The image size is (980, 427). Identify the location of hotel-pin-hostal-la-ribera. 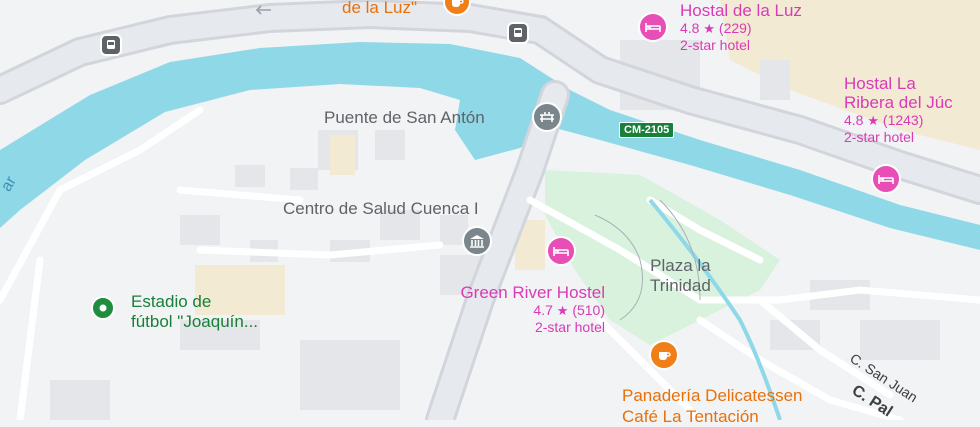
(886, 179).